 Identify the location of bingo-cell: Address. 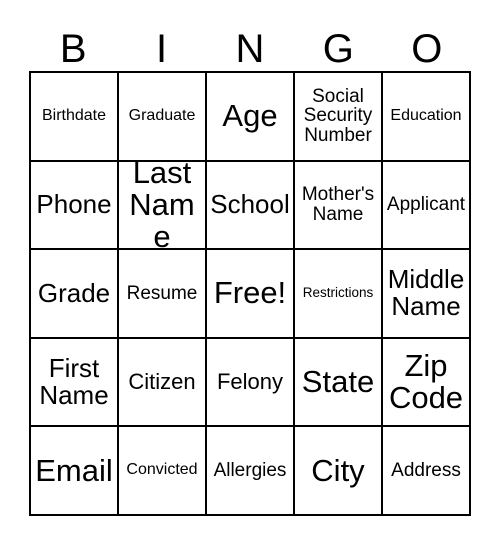
(427, 471).